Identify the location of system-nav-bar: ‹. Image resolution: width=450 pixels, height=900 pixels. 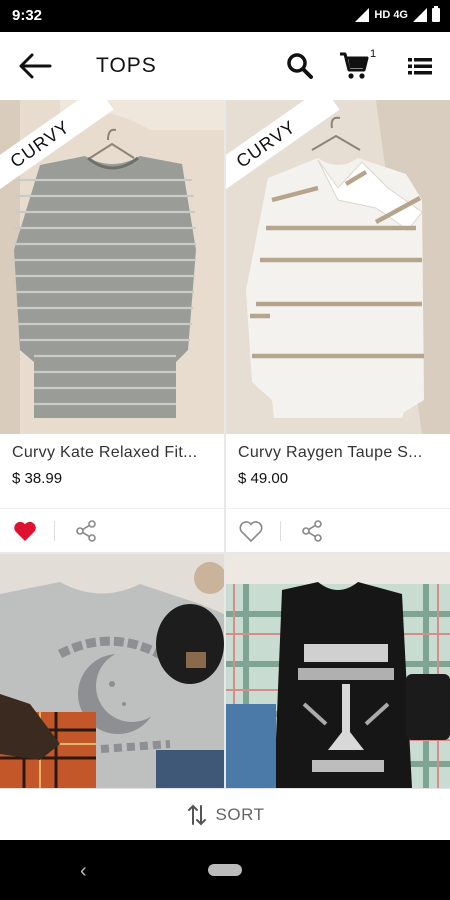
(225, 870).